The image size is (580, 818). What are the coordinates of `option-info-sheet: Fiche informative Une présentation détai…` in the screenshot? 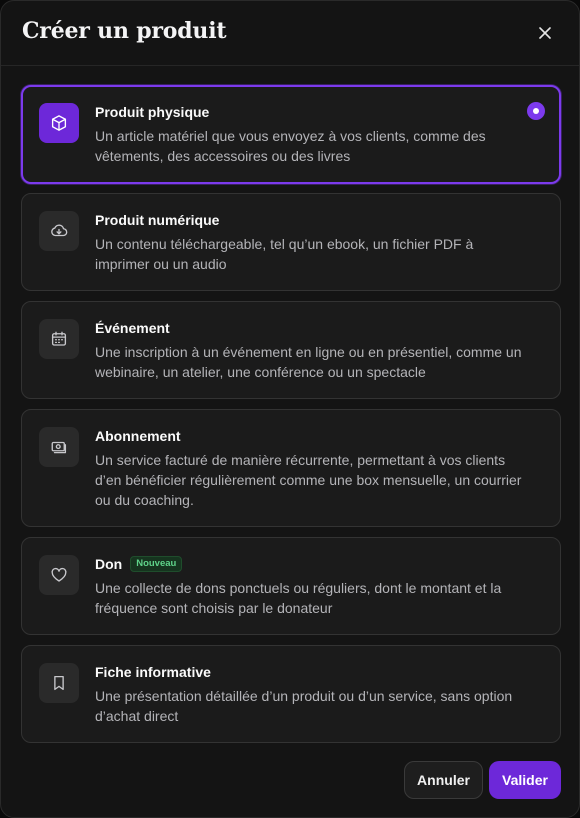 It's located at (291, 694).